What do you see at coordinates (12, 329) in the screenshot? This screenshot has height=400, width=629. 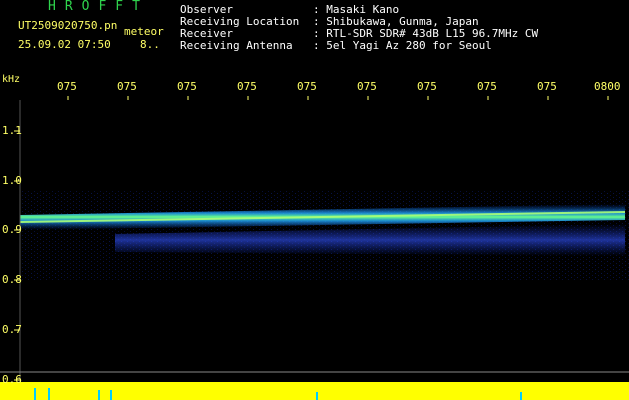 I see `y-tick-label: 0.7` at bounding box center [12, 329].